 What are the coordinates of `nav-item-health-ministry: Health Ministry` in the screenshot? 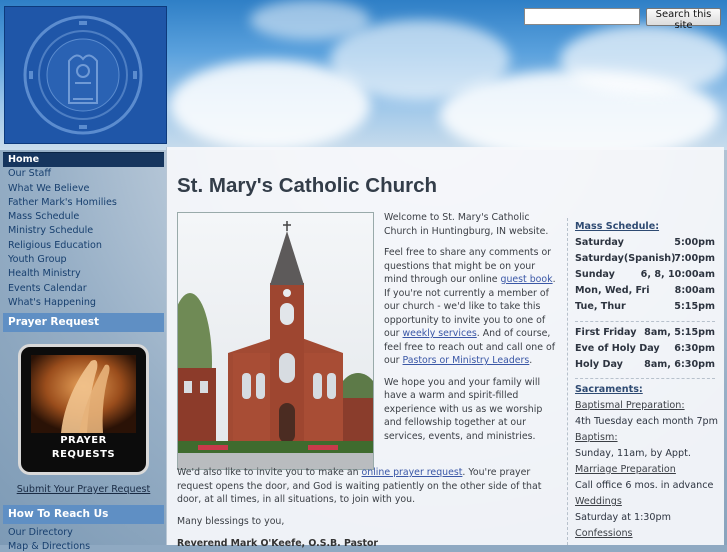 It's located at (83, 274).